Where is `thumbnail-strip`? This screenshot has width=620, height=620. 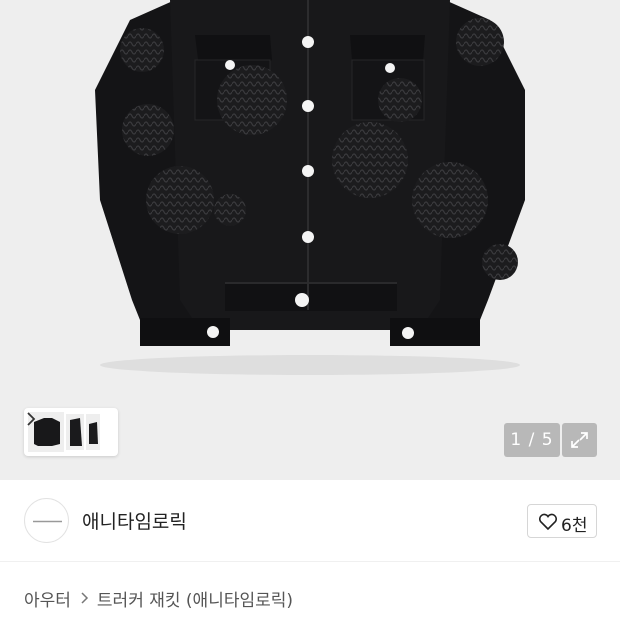
thumbnail-strip is located at coordinates (71, 432).